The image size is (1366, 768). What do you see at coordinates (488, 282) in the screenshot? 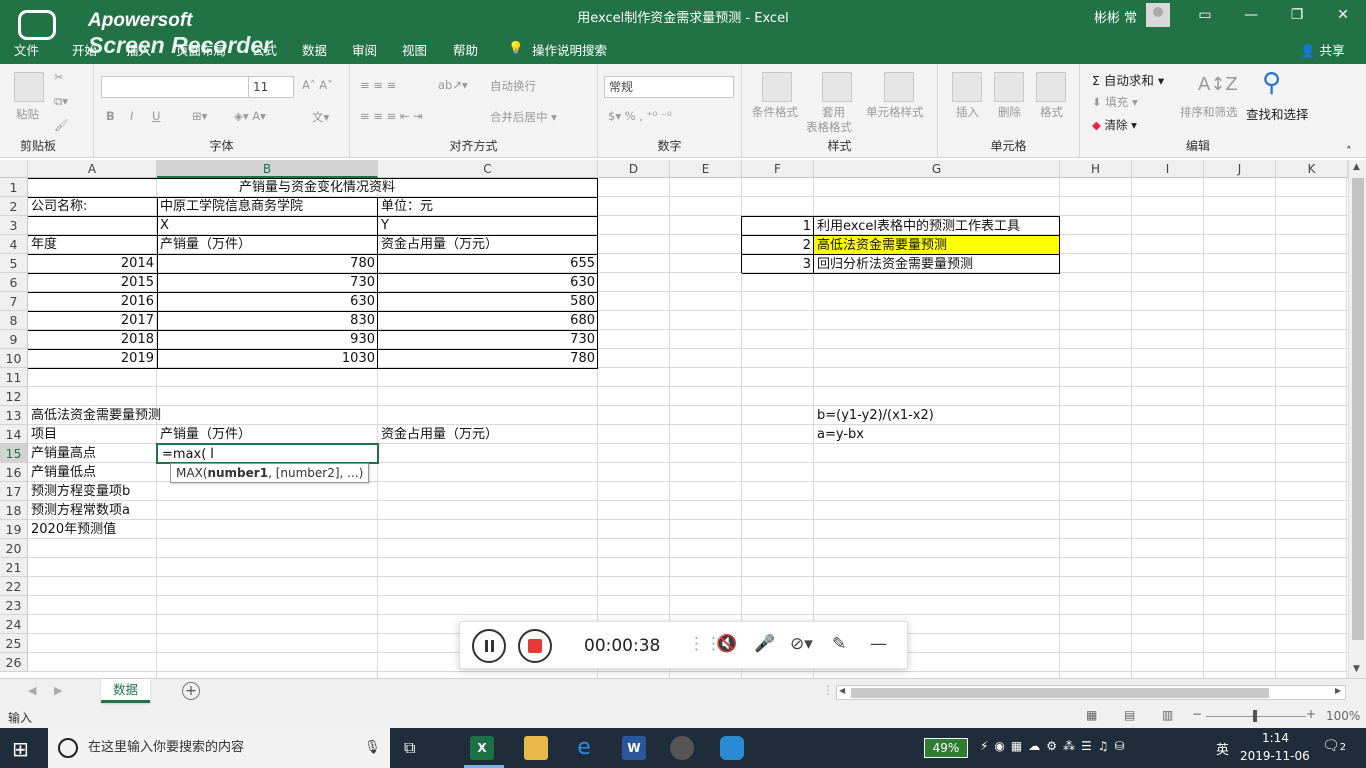
I see `table-cell-fund: 630` at bounding box center [488, 282].